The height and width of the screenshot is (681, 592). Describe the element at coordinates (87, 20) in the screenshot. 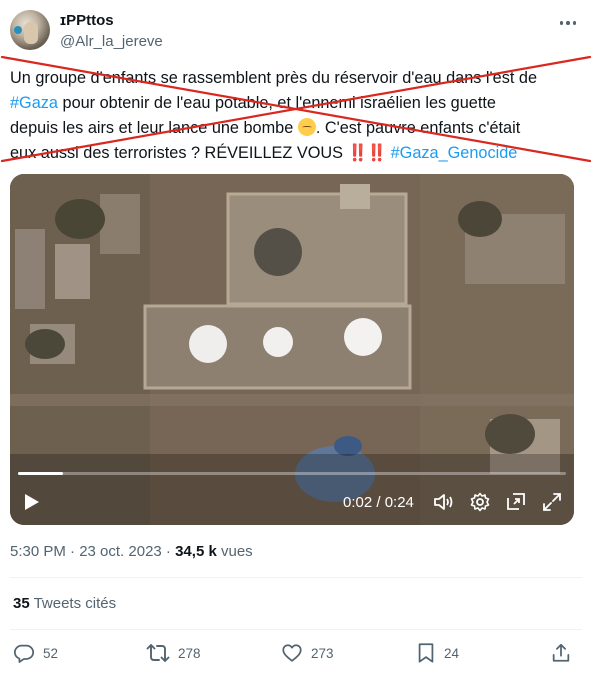

I see `author-name: ɪPPttos` at that location.